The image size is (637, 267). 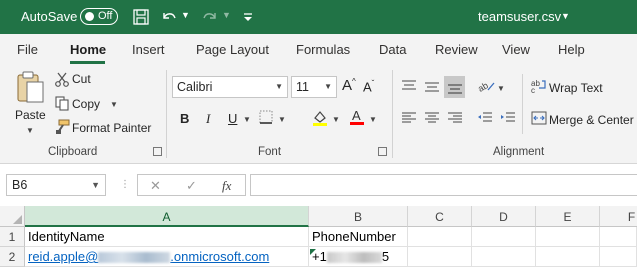 What do you see at coordinates (157, 151) in the screenshot?
I see `clipboard-dialog-launcher-icon` at bounding box center [157, 151].